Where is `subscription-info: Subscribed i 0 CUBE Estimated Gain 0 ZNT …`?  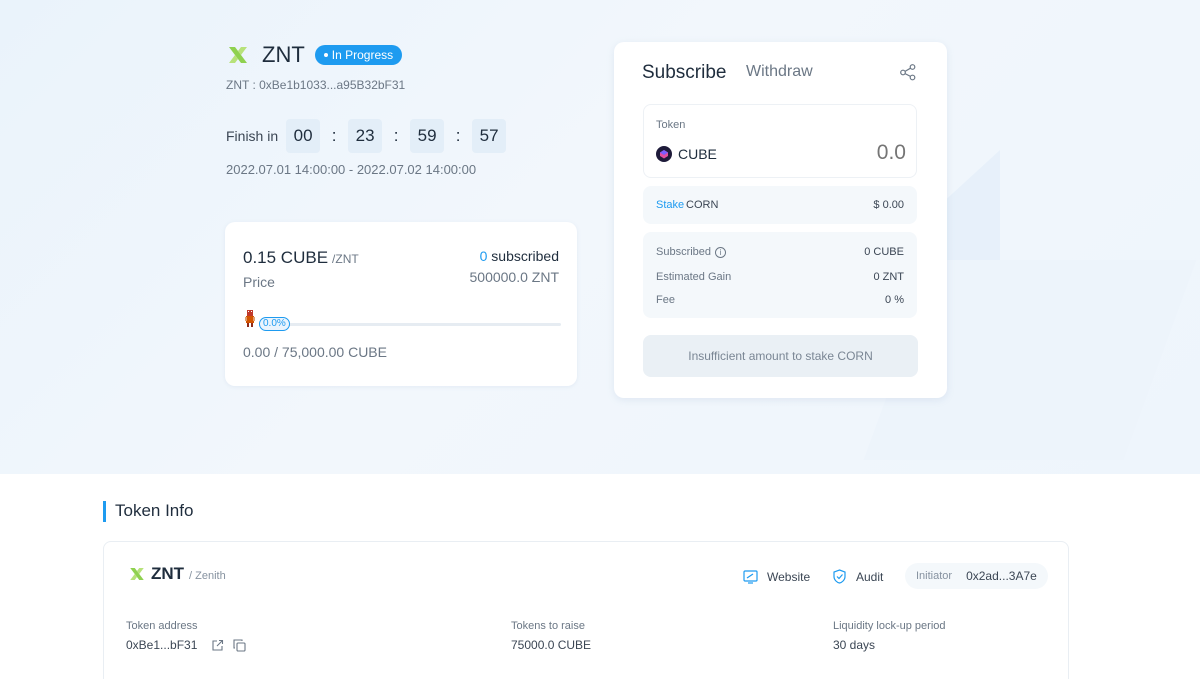 subscription-info: Subscribed i 0 CUBE Estimated Gain 0 ZNT … is located at coordinates (780, 275).